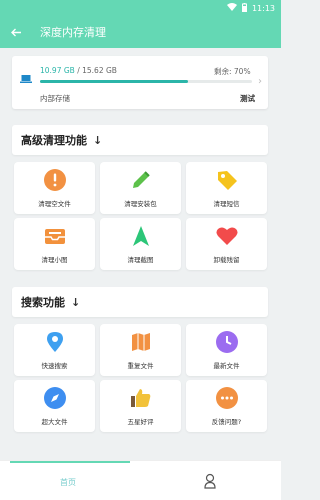 This screenshot has height=500, width=320. What do you see at coordinates (70, 462) in the screenshot?
I see `tab-indicator` at bounding box center [70, 462].